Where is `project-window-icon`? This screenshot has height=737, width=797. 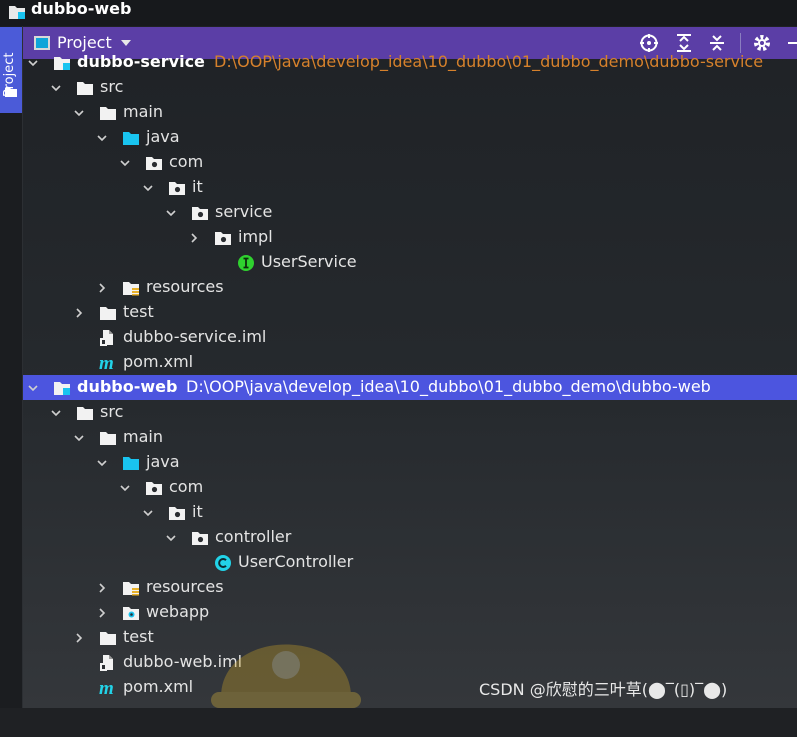
project-window-icon is located at coordinates (17, 12).